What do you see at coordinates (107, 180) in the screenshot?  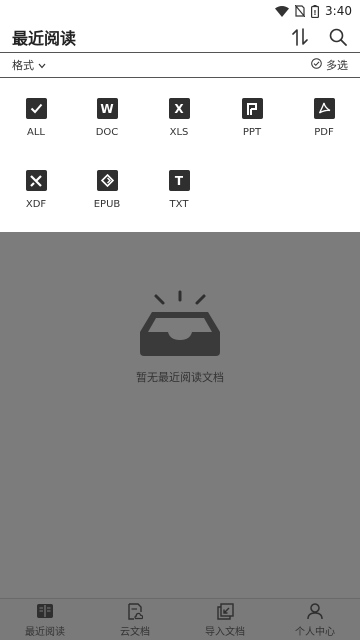 I see `epub-icon` at bounding box center [107, 180].